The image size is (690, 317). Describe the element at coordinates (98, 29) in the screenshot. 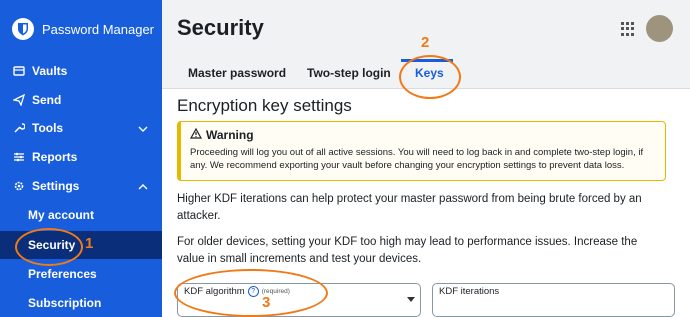

I see `app-name: Password Manager` at that location.